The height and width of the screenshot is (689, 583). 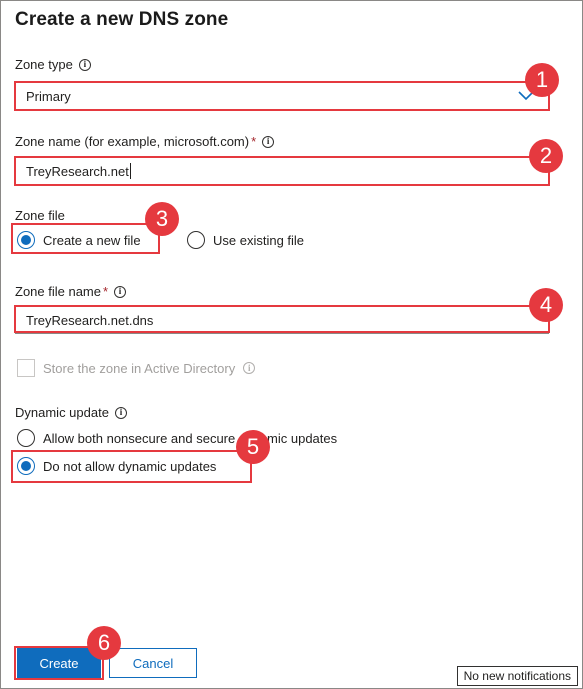 What do you see at coordinates (282, 171) in the screenshot?
I see `zone-name-input: TreyResearch.net` at bounding box center [282, 171].